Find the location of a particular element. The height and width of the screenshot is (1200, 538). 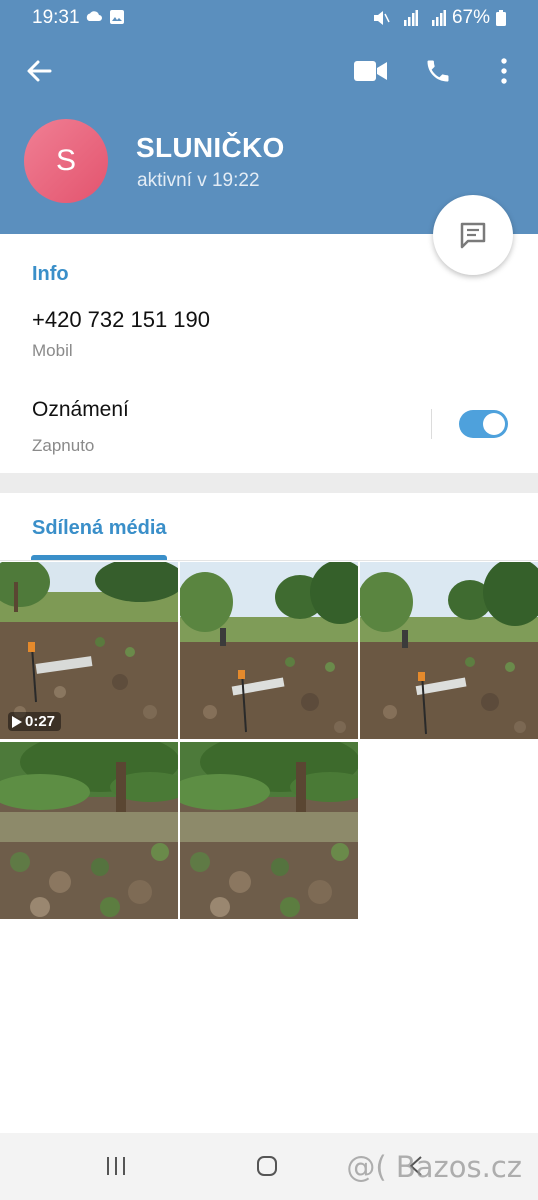

phone-type-label: Mobil is located at coordinates (52, 350).